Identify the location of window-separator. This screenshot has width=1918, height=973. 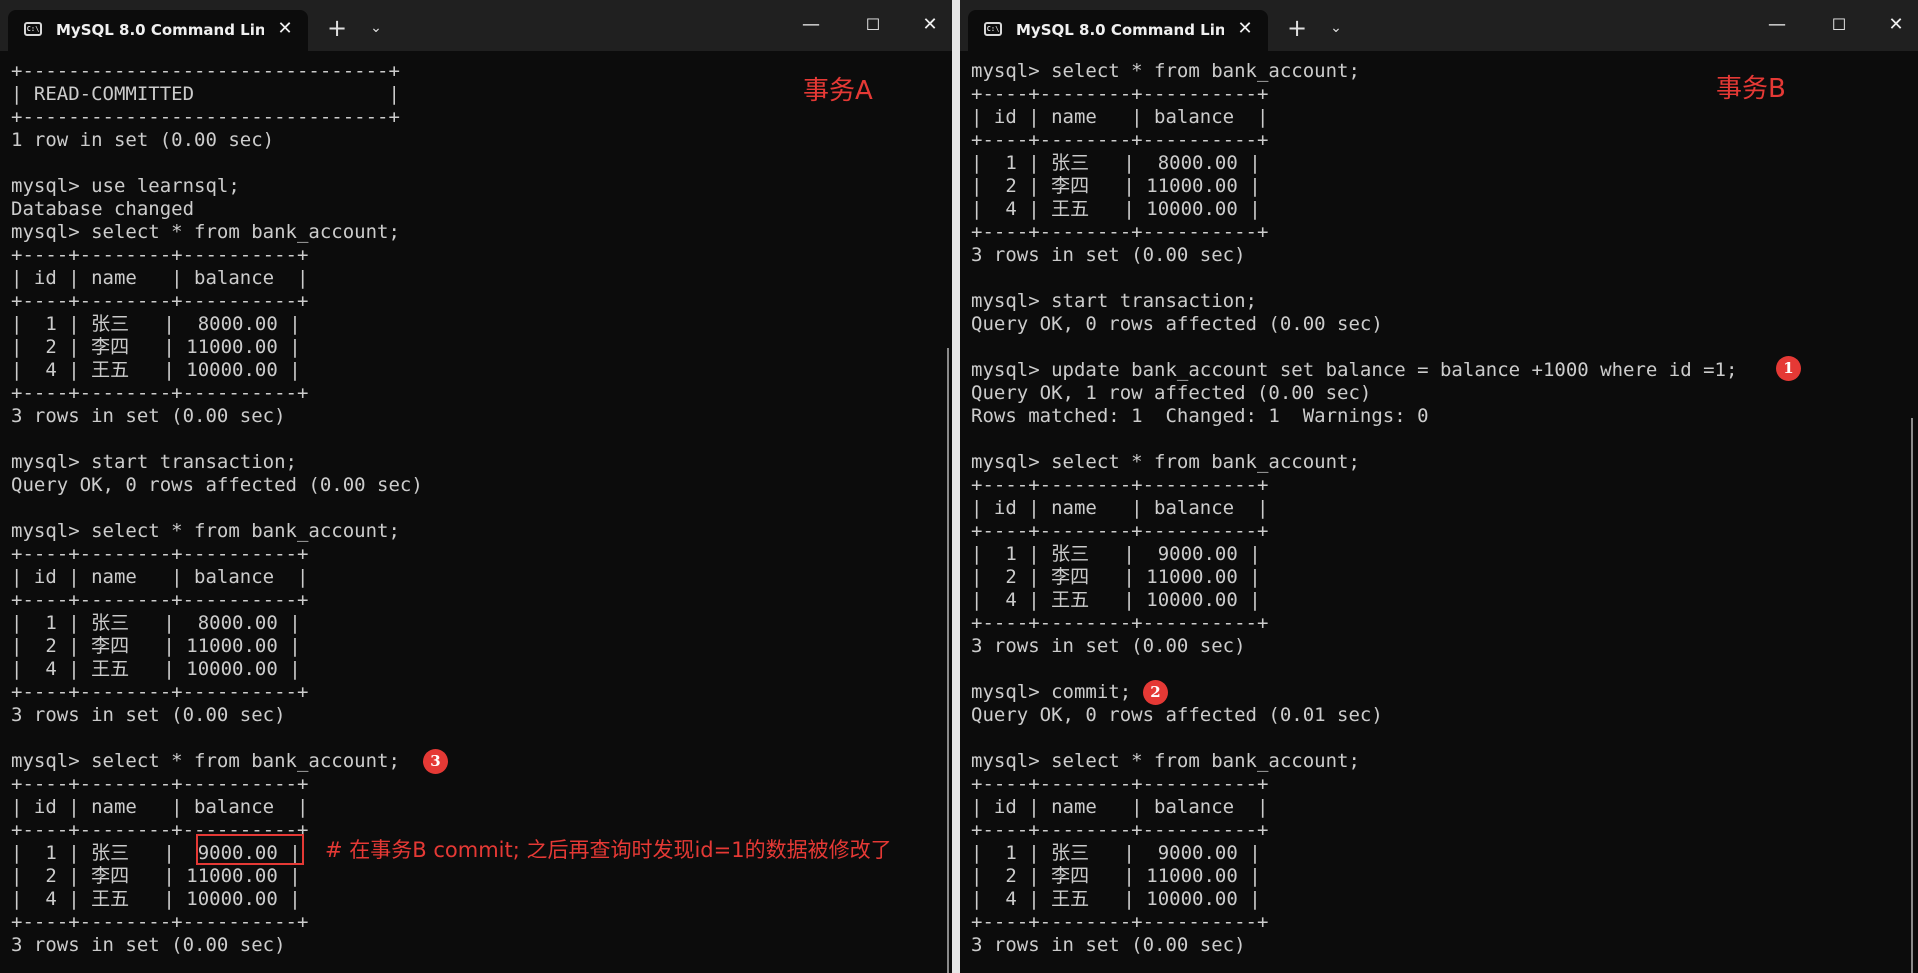
(956, 486).